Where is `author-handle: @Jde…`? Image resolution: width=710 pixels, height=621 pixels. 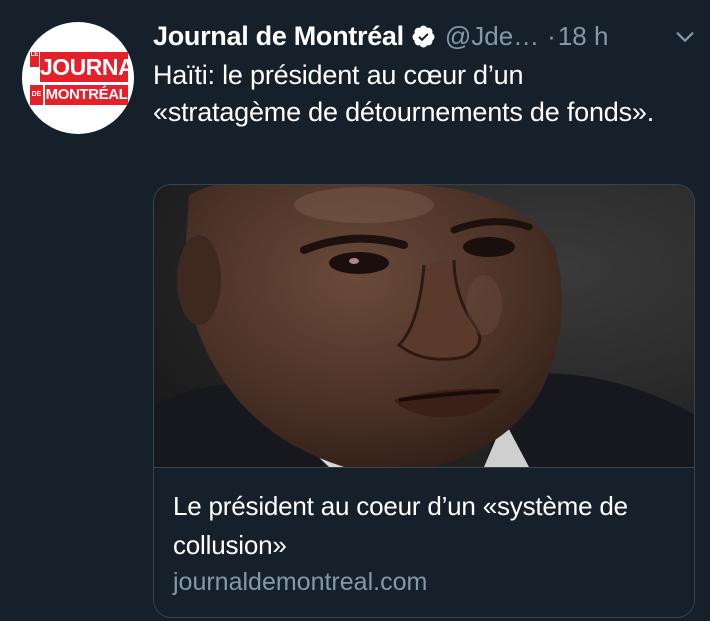
author-handle: @Jde… is located at coordinates (492, 36).